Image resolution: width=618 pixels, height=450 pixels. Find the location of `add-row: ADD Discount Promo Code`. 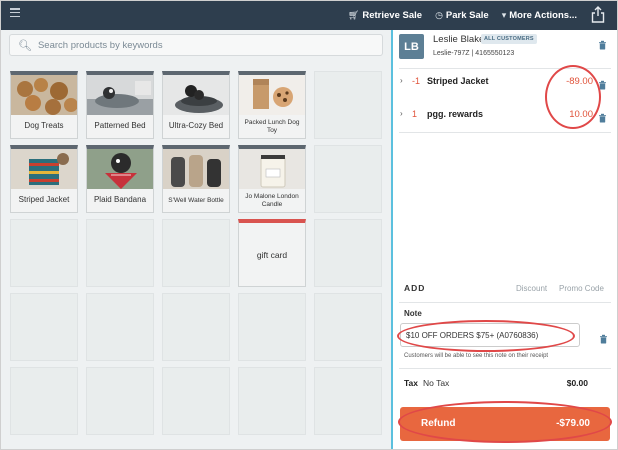

add-row: ADD Discount Promo Code is located at coordinates (505, 289).